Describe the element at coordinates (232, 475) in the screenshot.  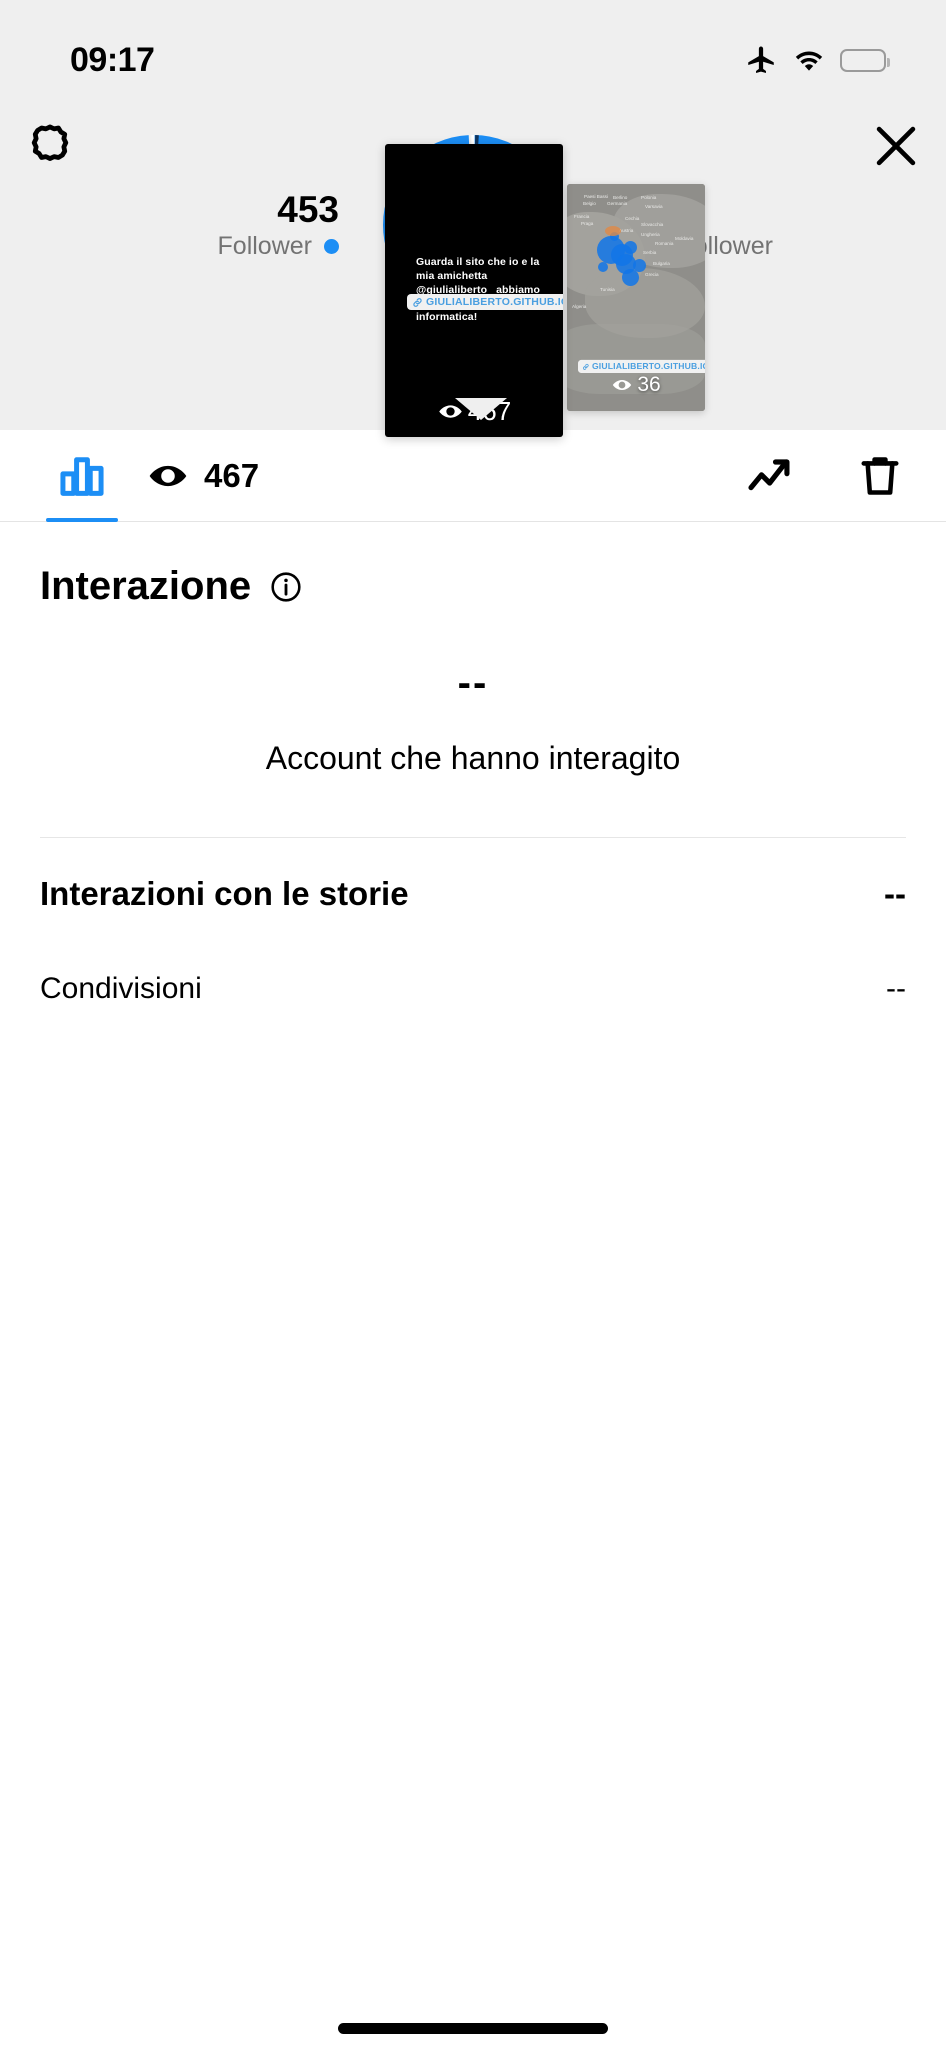
I see `toolbar-views-count: 467` at that location.